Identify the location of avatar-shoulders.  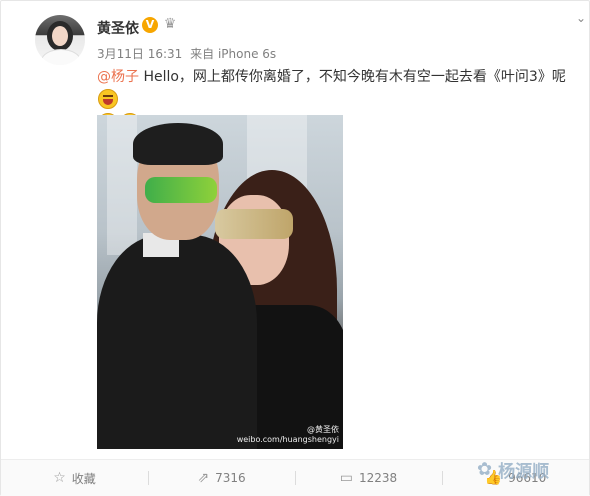
(61, 57).